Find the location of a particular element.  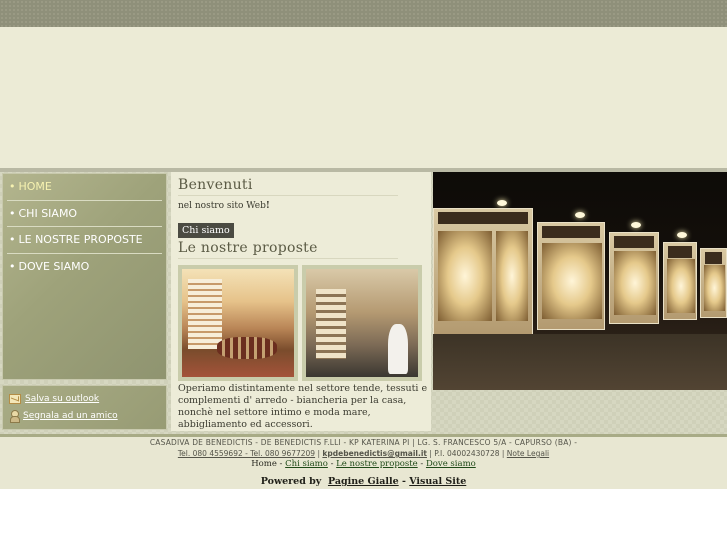

powered-by-label: Powered by is located at coordinates (291, 481).